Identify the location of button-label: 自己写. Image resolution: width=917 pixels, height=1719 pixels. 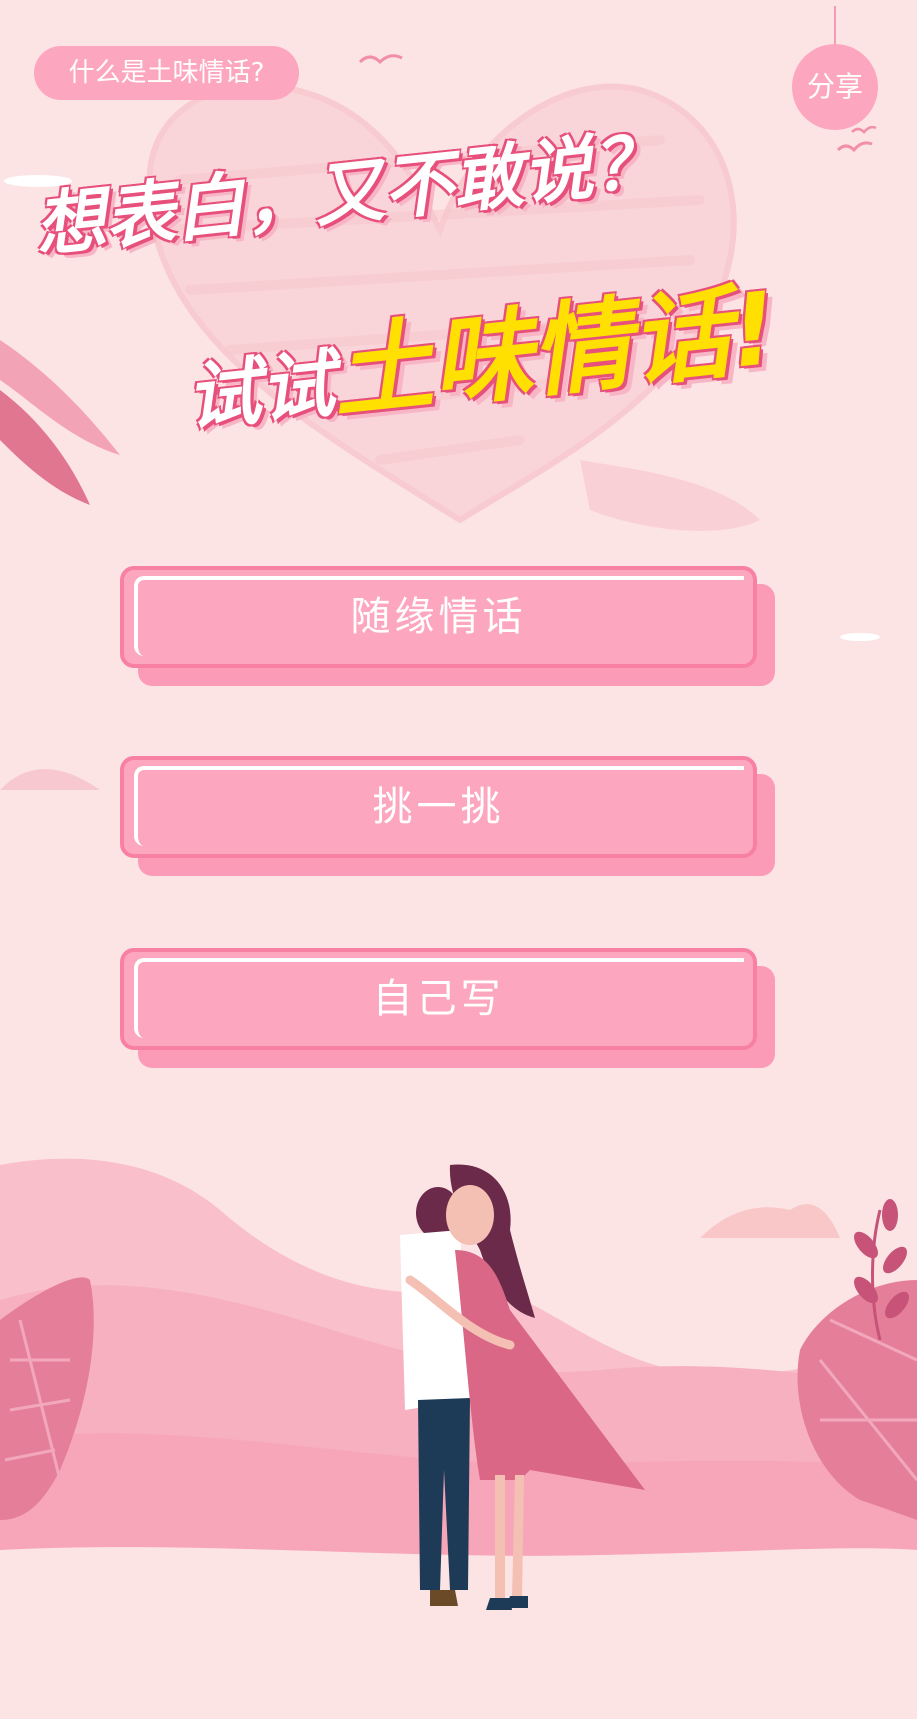
(438, 999).